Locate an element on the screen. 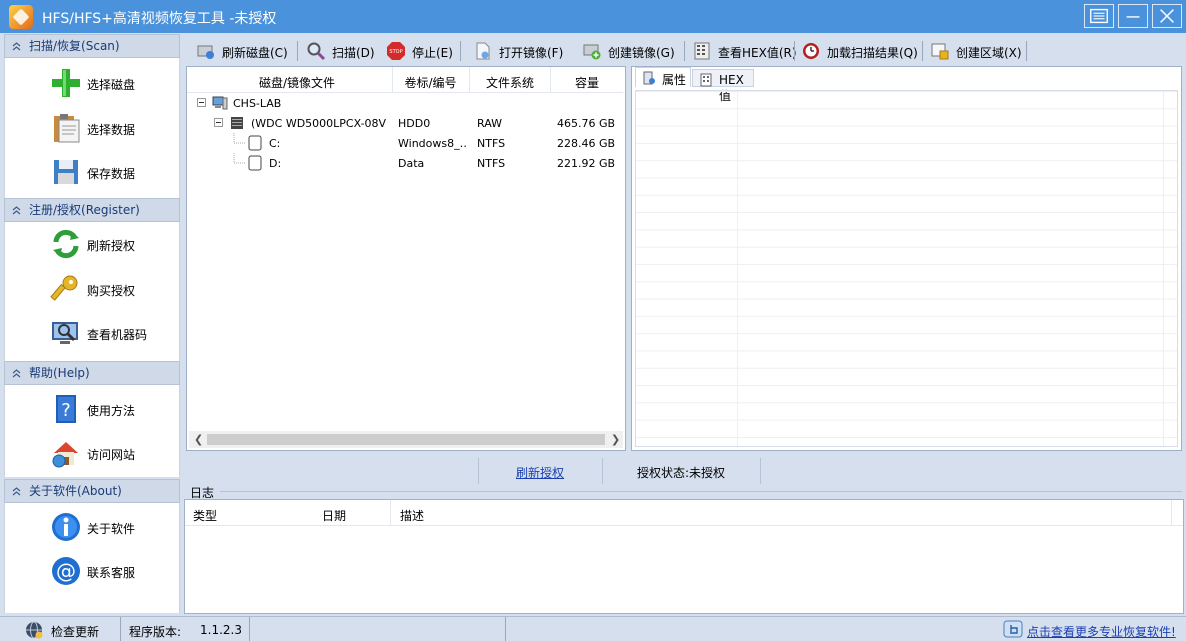 The image size is (1186, 641). menu-icon is located at coordinates (1099, 16).